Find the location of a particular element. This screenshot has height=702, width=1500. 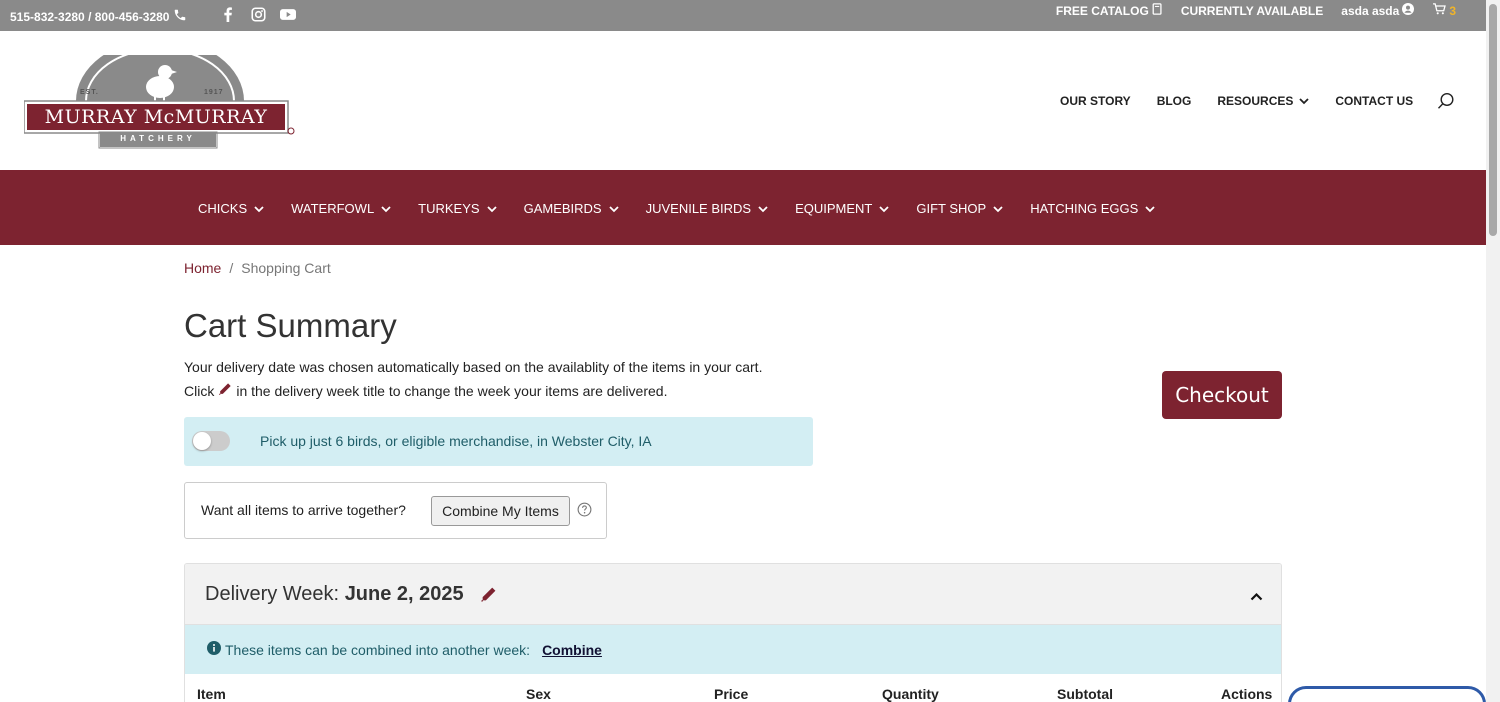

free-catalog-link: FREE CATALOG is located at coordinates (1109, 10).